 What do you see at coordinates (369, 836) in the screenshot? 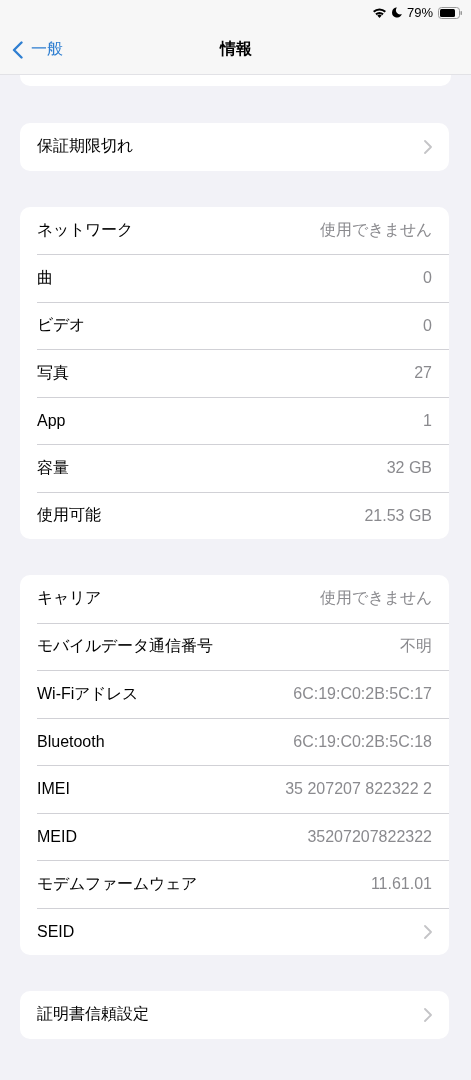
I see `row-value: 35207207822322` at bounding box center [369, 836].